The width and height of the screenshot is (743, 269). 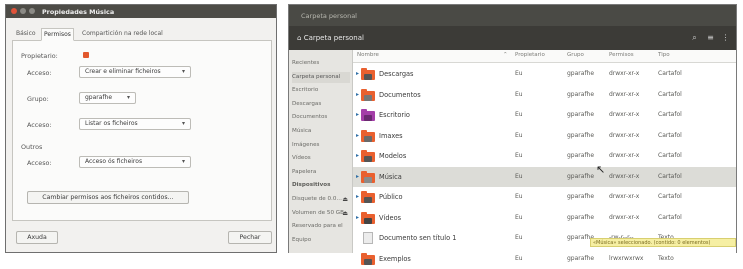 What do you see at coordinates (32, 147) in the screenshot?
I see `others-label: Outros` at bounding box center [32, 147].